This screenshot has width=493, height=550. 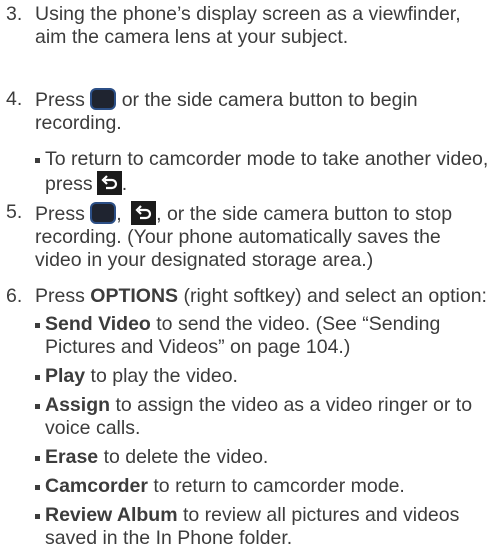 I want to click on option-description: to return to camcorder mode., so click(x=279, y=486).